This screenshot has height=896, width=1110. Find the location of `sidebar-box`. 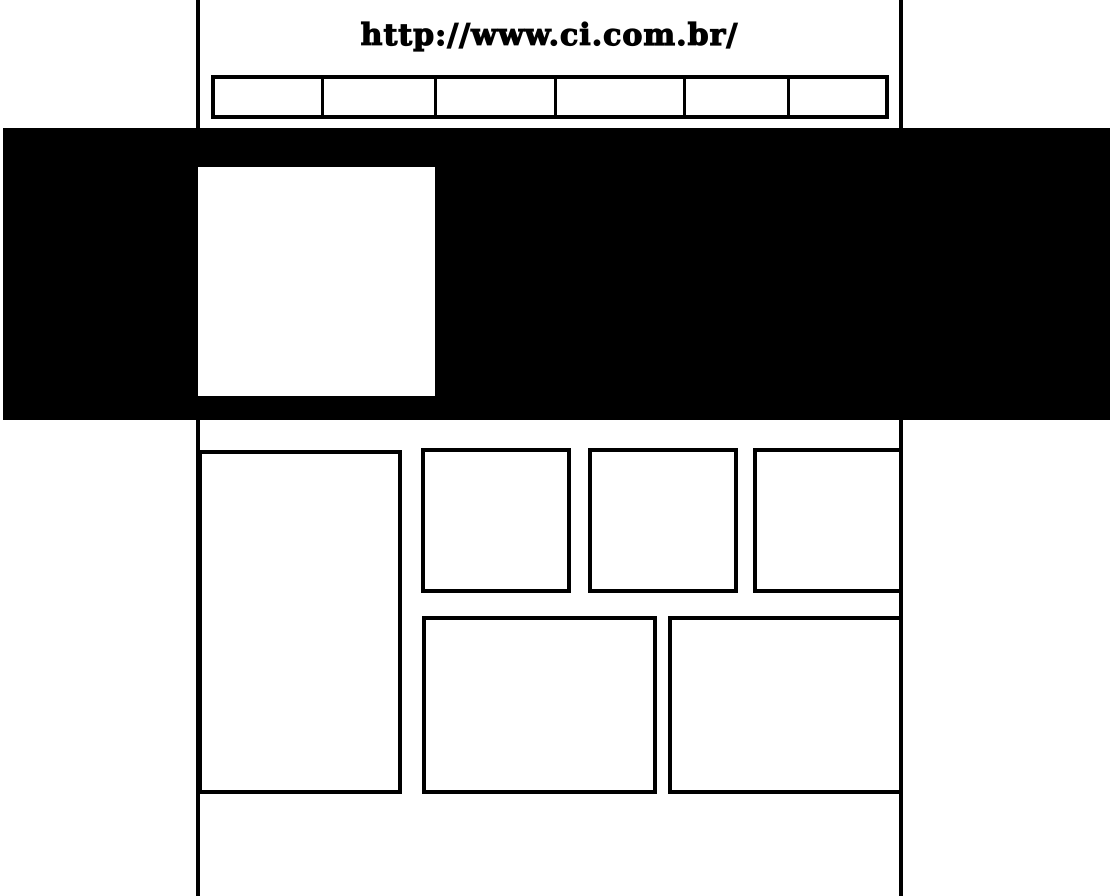

sidebar-box is located at coordinates (300, 622).